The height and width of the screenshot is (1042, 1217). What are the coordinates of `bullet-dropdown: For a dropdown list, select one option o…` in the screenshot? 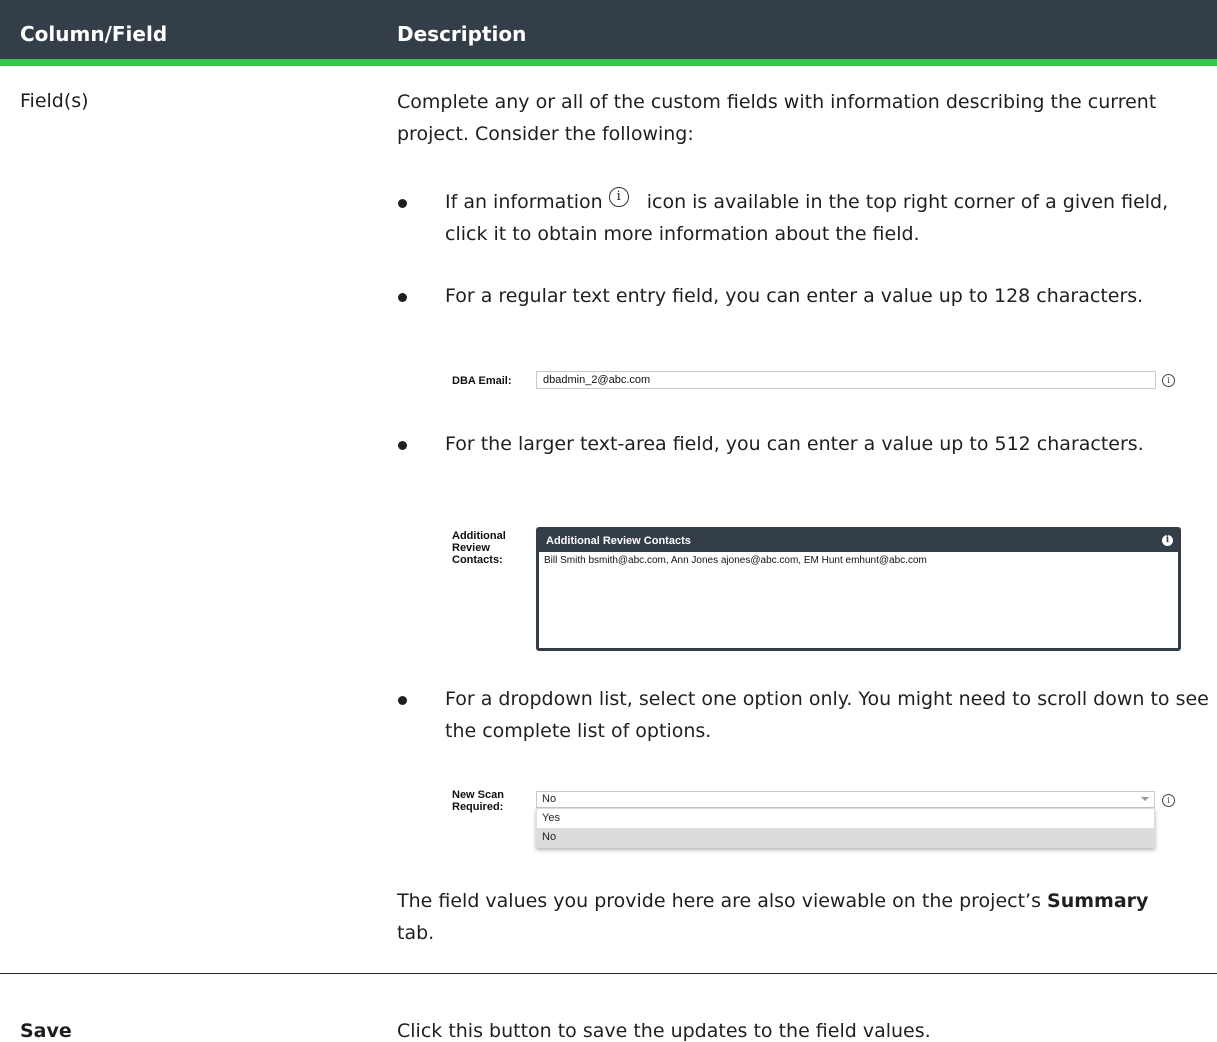 It's located at (827, 715).